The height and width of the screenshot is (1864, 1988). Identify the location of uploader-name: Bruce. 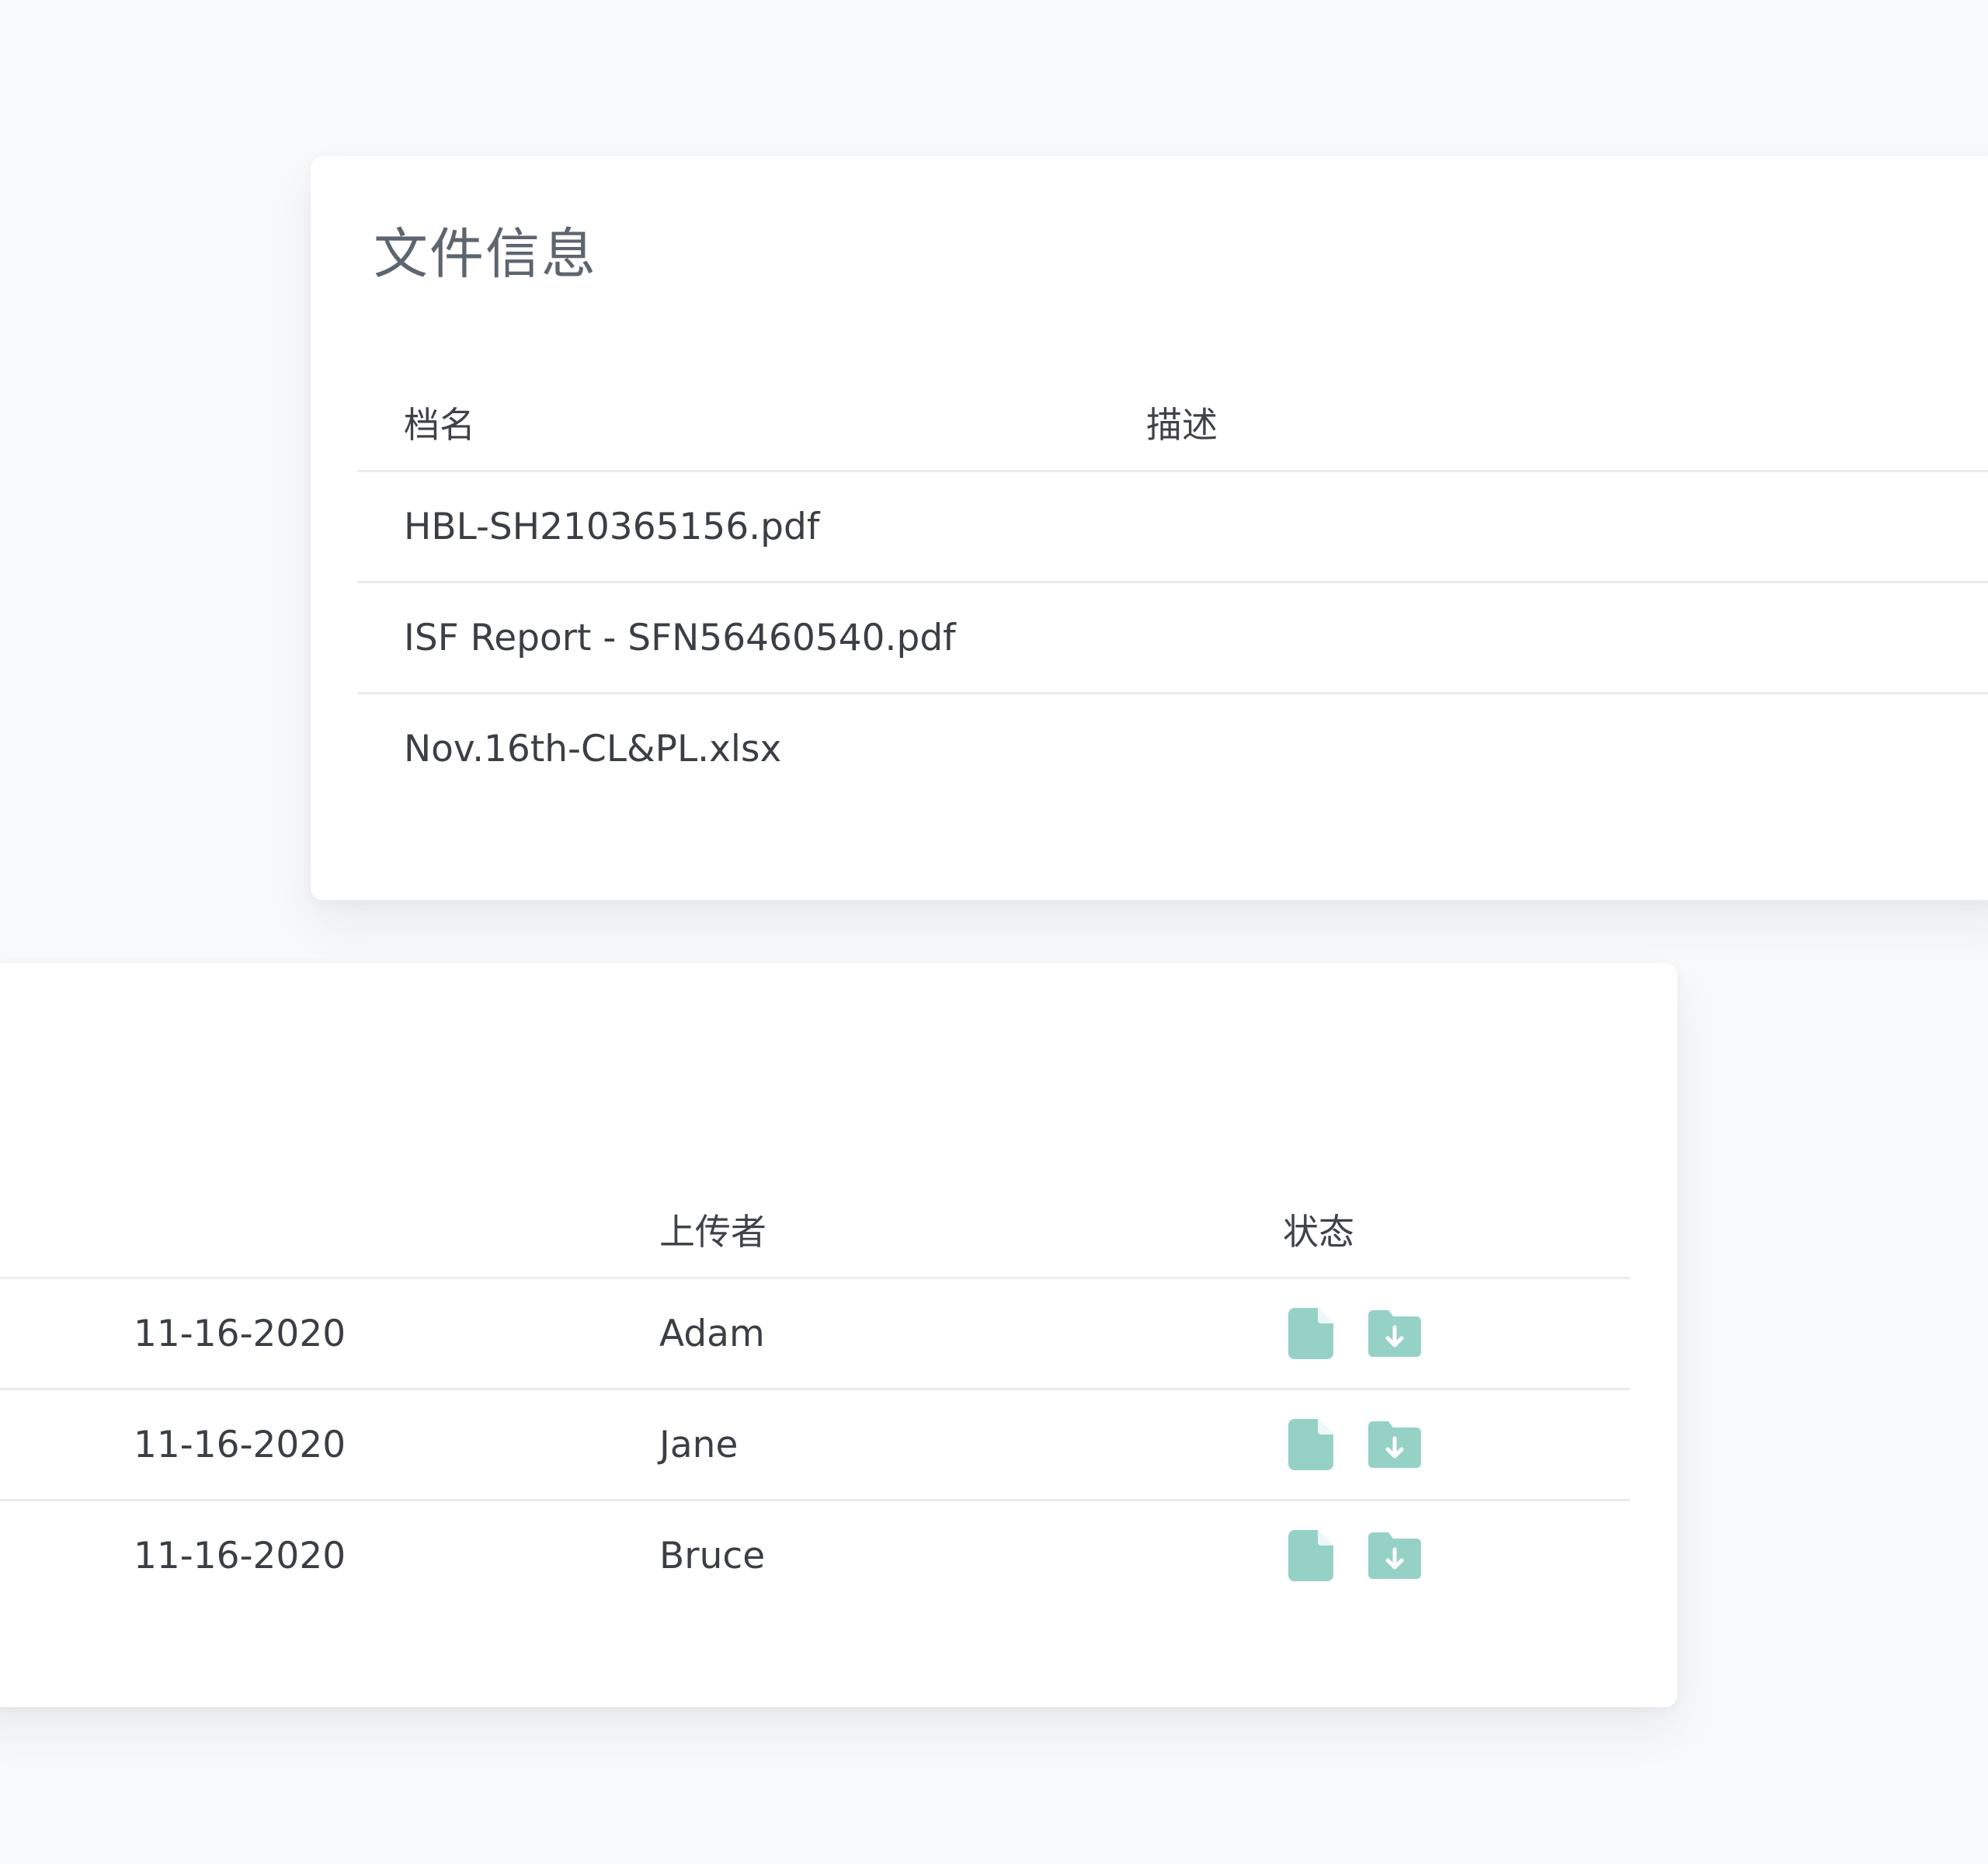
(713, 1555).